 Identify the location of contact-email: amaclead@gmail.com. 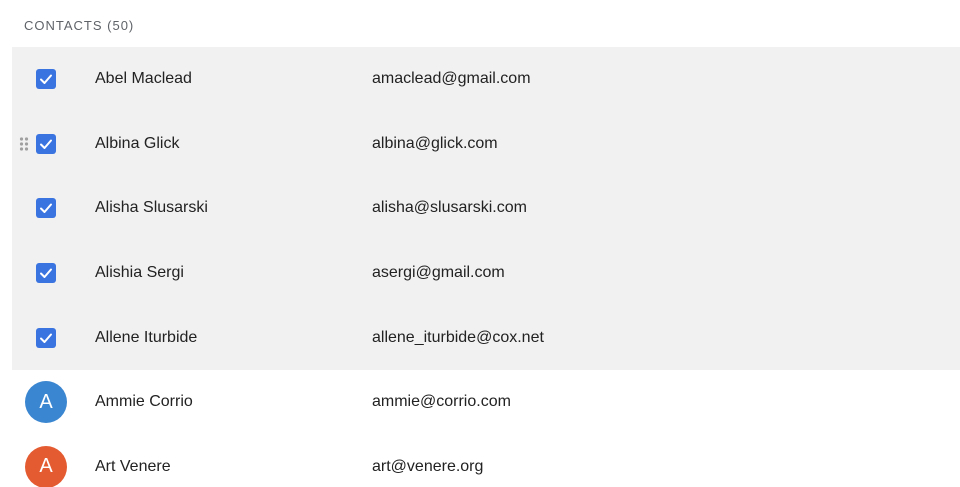
(451, 79).